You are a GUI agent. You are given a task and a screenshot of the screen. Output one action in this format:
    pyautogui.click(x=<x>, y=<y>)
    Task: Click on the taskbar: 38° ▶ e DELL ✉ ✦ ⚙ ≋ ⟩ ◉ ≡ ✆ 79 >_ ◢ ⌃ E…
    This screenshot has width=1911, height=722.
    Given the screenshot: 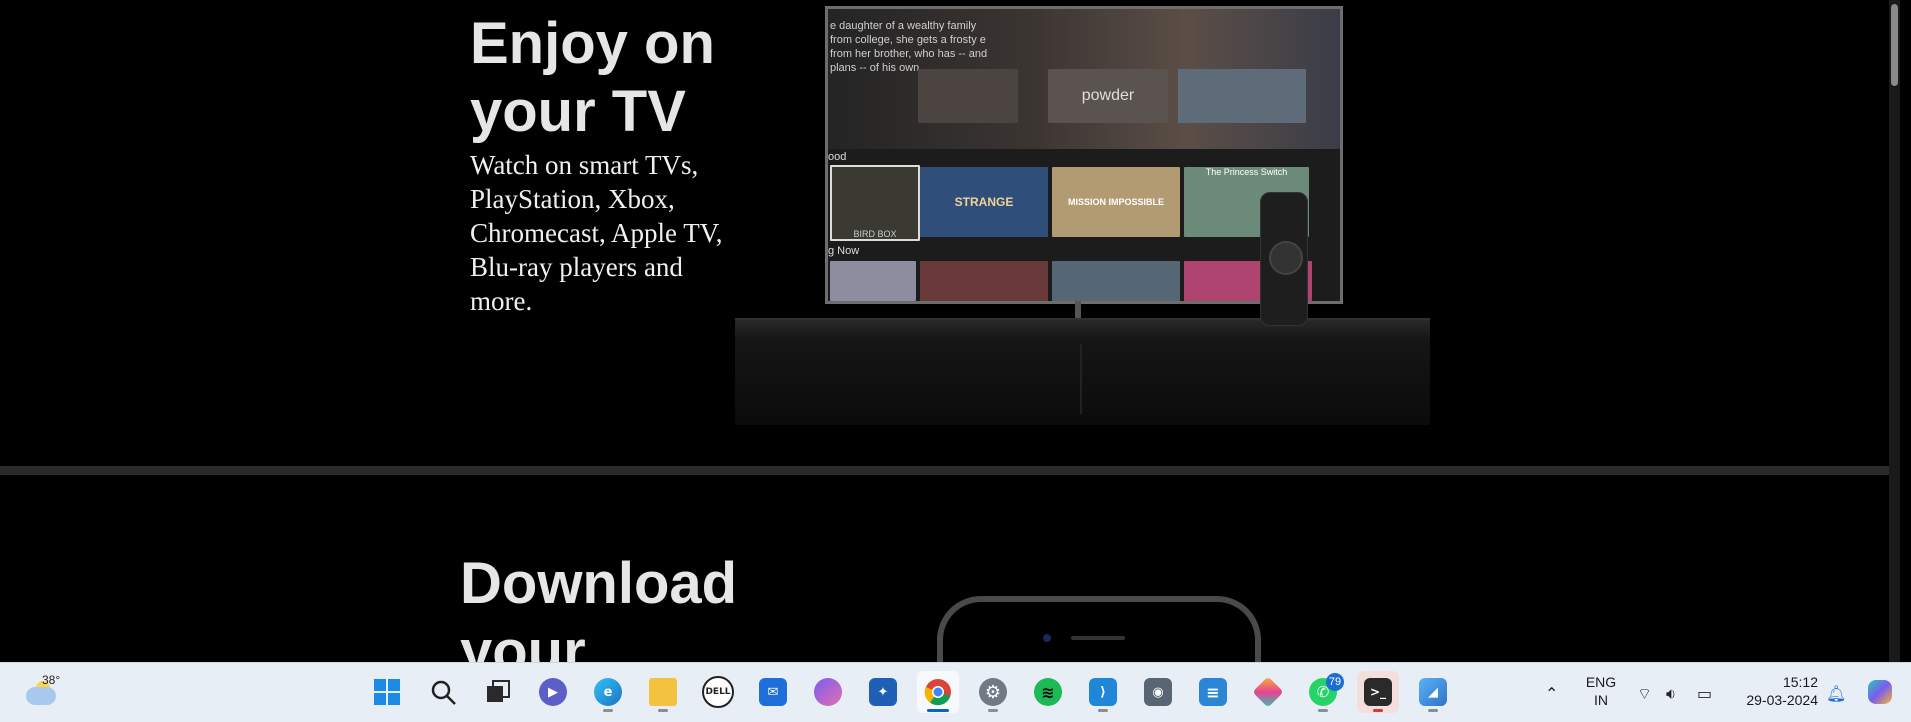 What is the action you would take?
    pyautogui.click(x=955, y=692)
    